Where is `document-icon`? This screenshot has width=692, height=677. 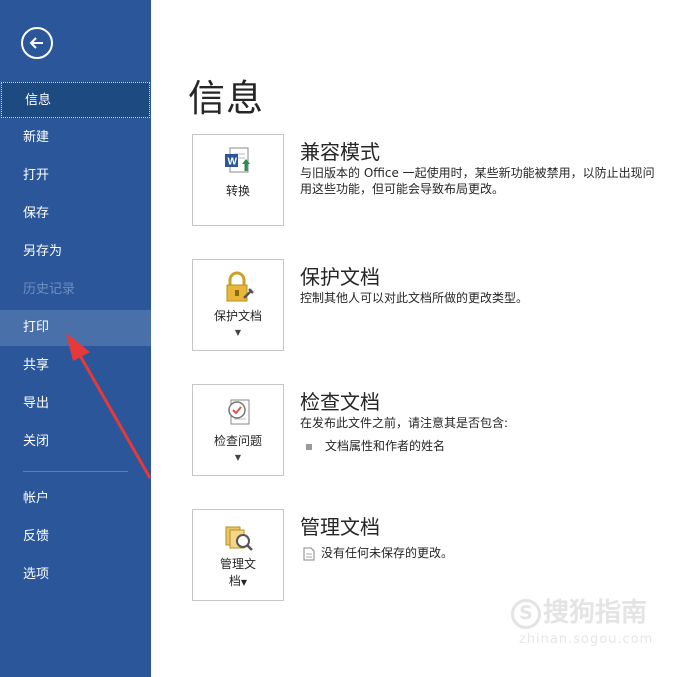
document-icon is located at coordinates (309, 553).